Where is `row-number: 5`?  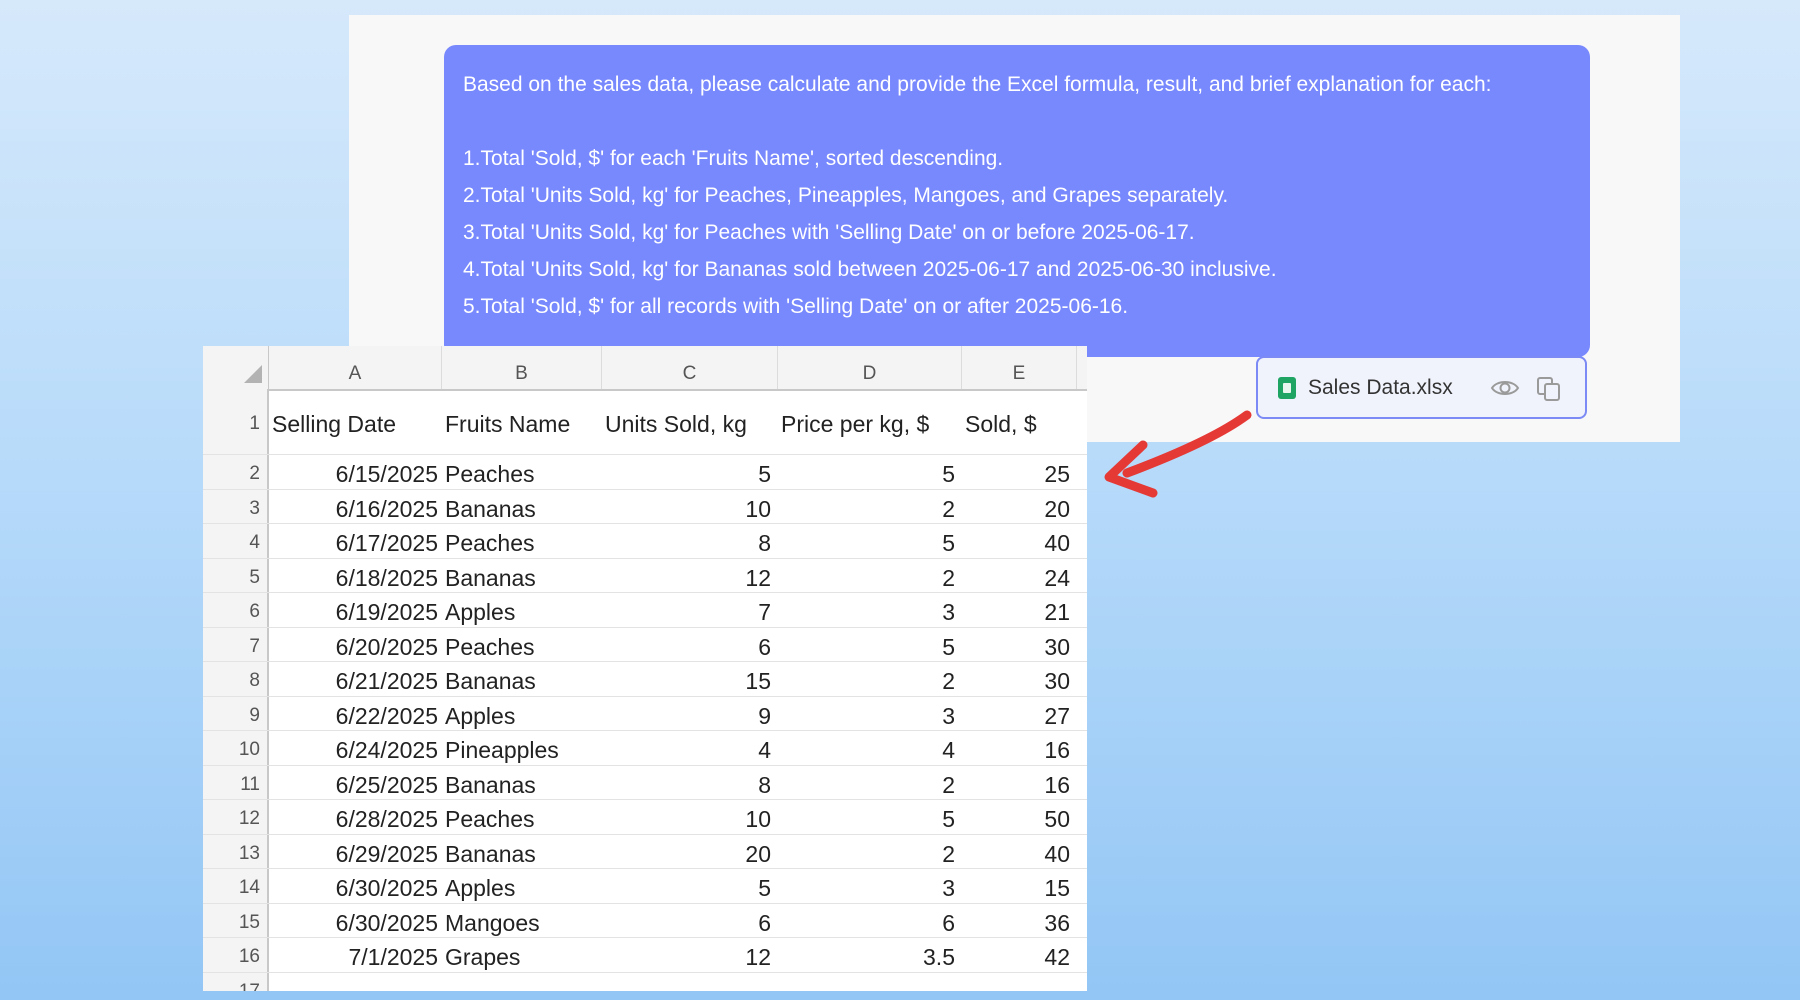 row-number: 5 is located at coordinates (236, 575).